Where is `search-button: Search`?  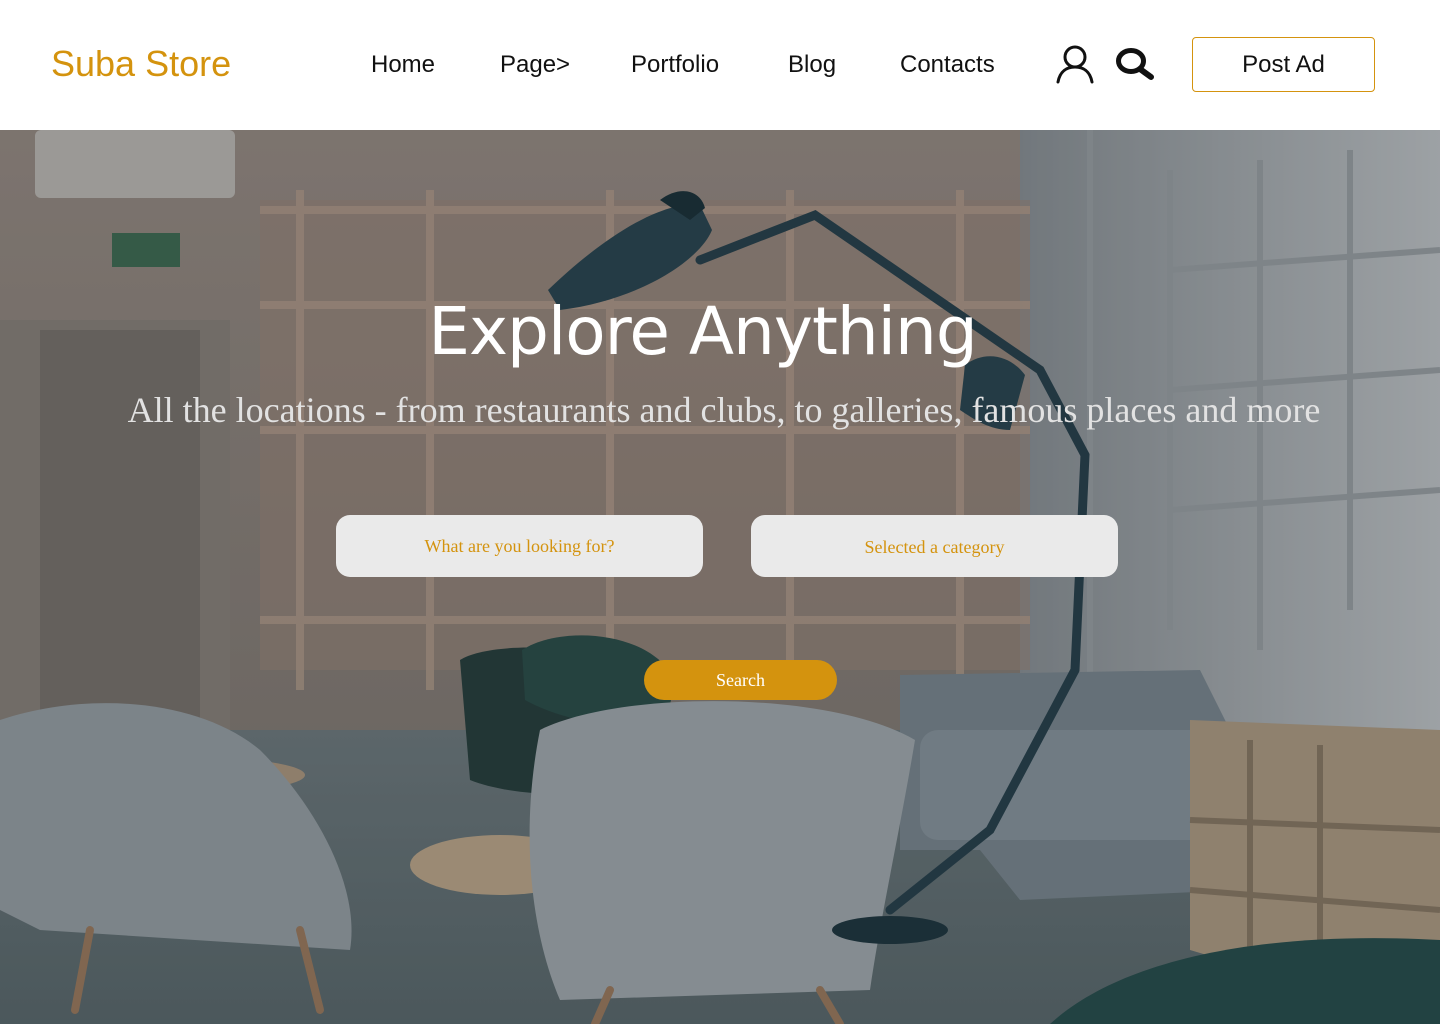 search-button: Search is located at coordinates (740, 680).